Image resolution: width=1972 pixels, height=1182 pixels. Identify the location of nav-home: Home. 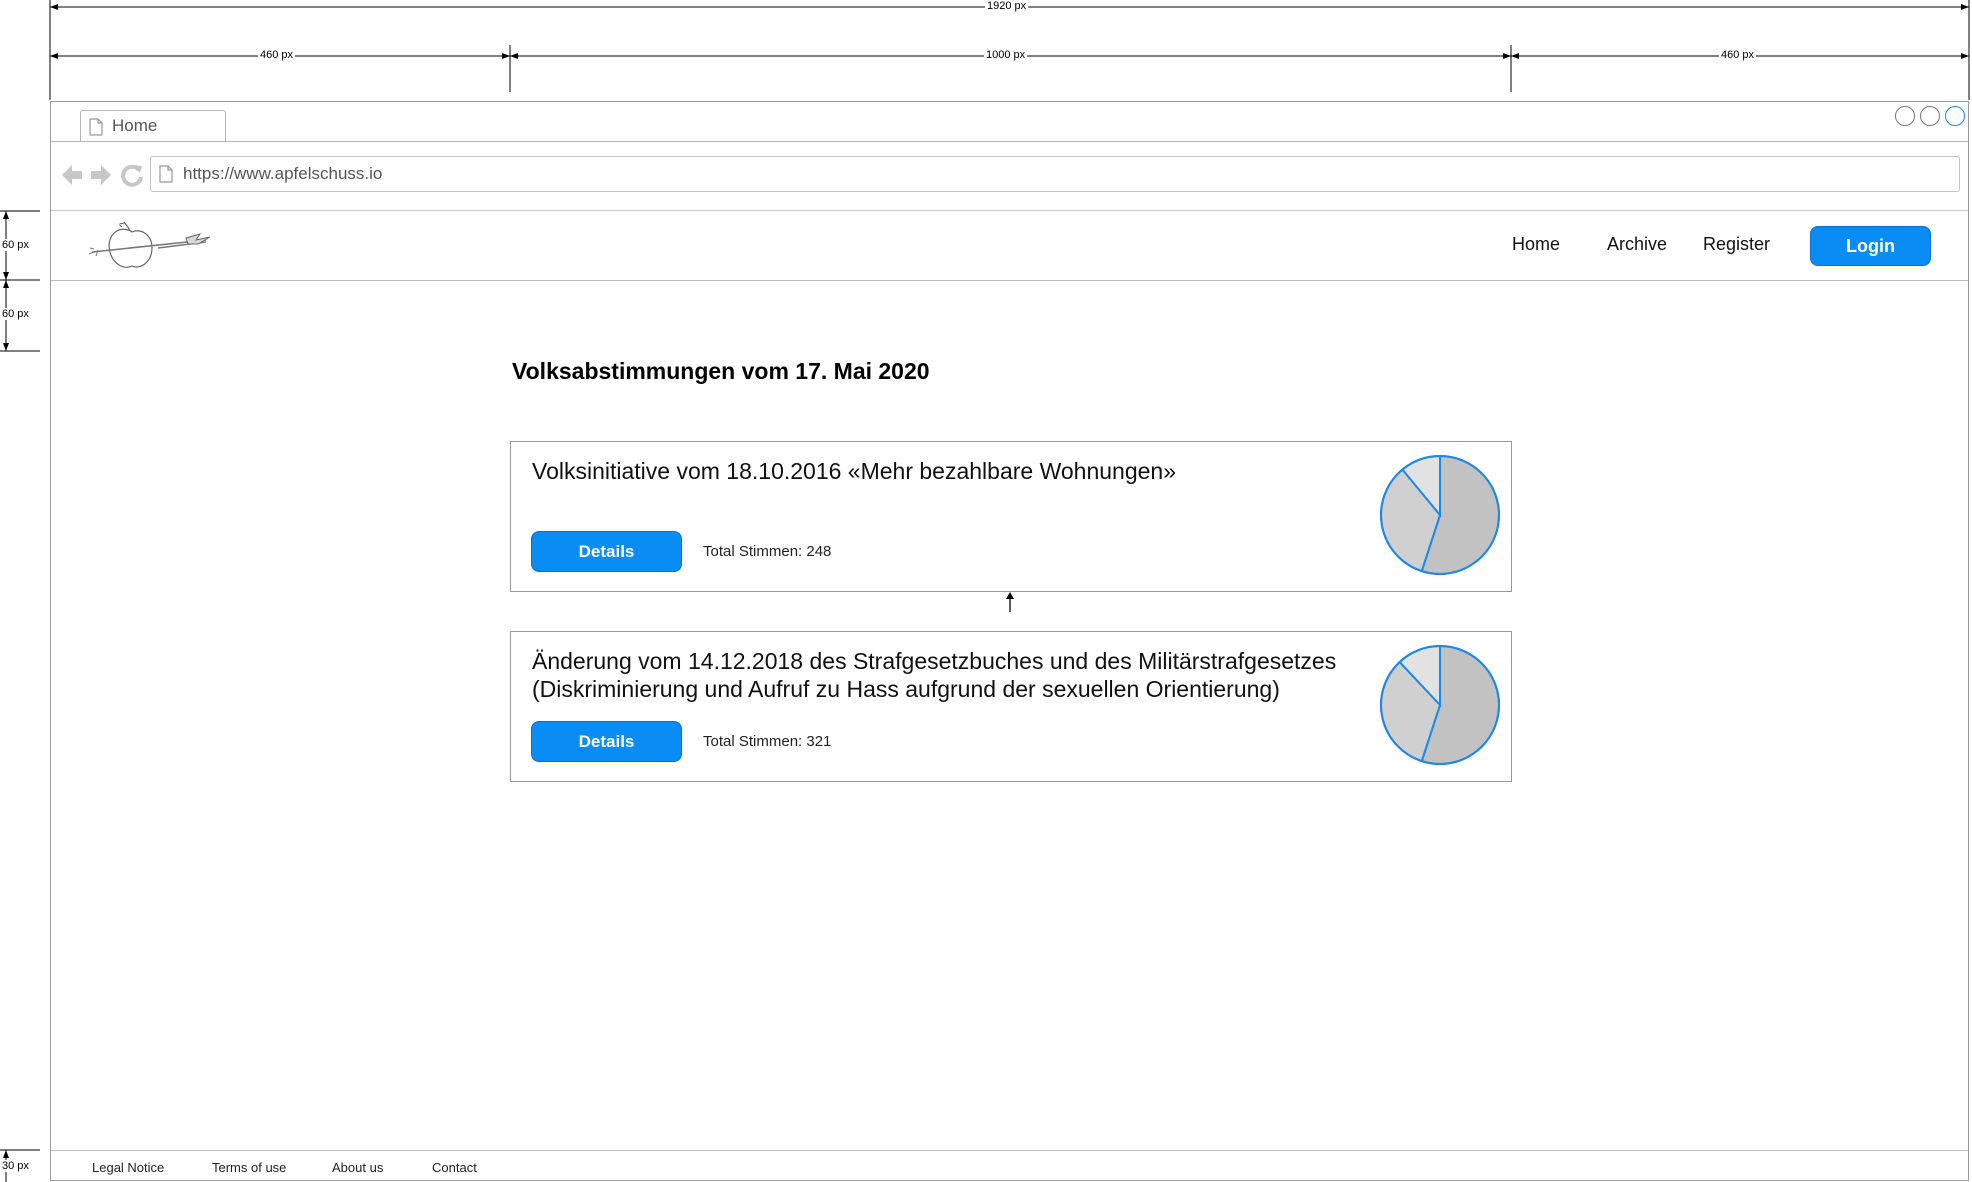
(1536, 244).